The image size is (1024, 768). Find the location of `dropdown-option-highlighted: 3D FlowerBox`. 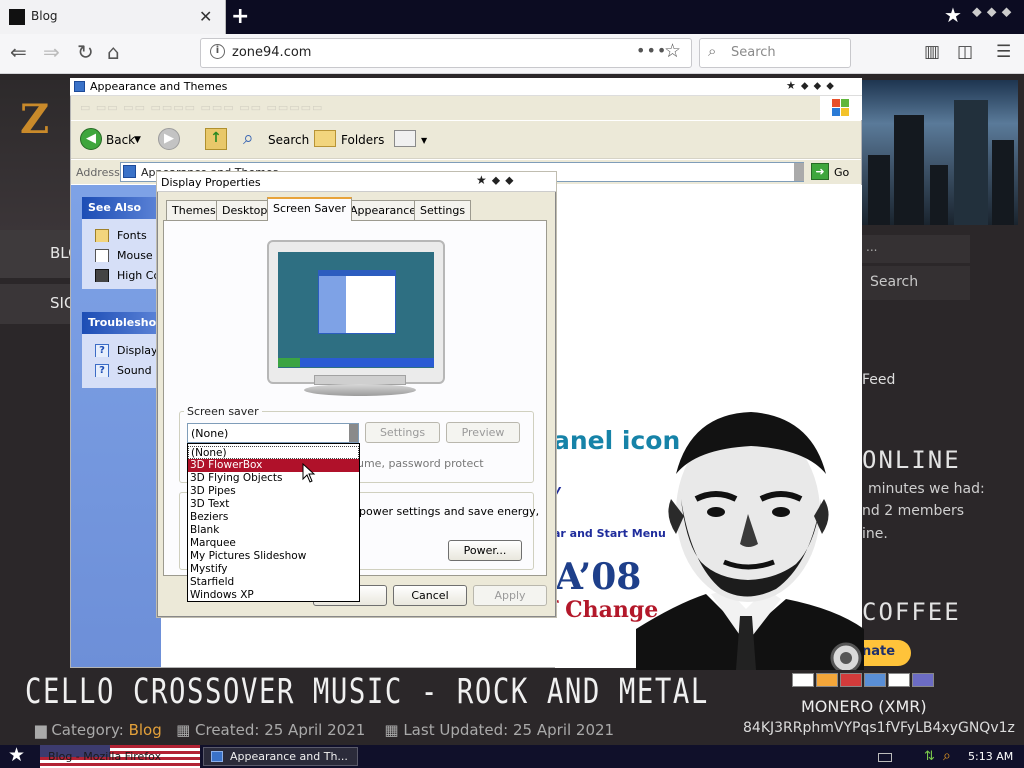

dropdown-option-highlighted: 3D FlowerBox is located at coordinates (273, 465).